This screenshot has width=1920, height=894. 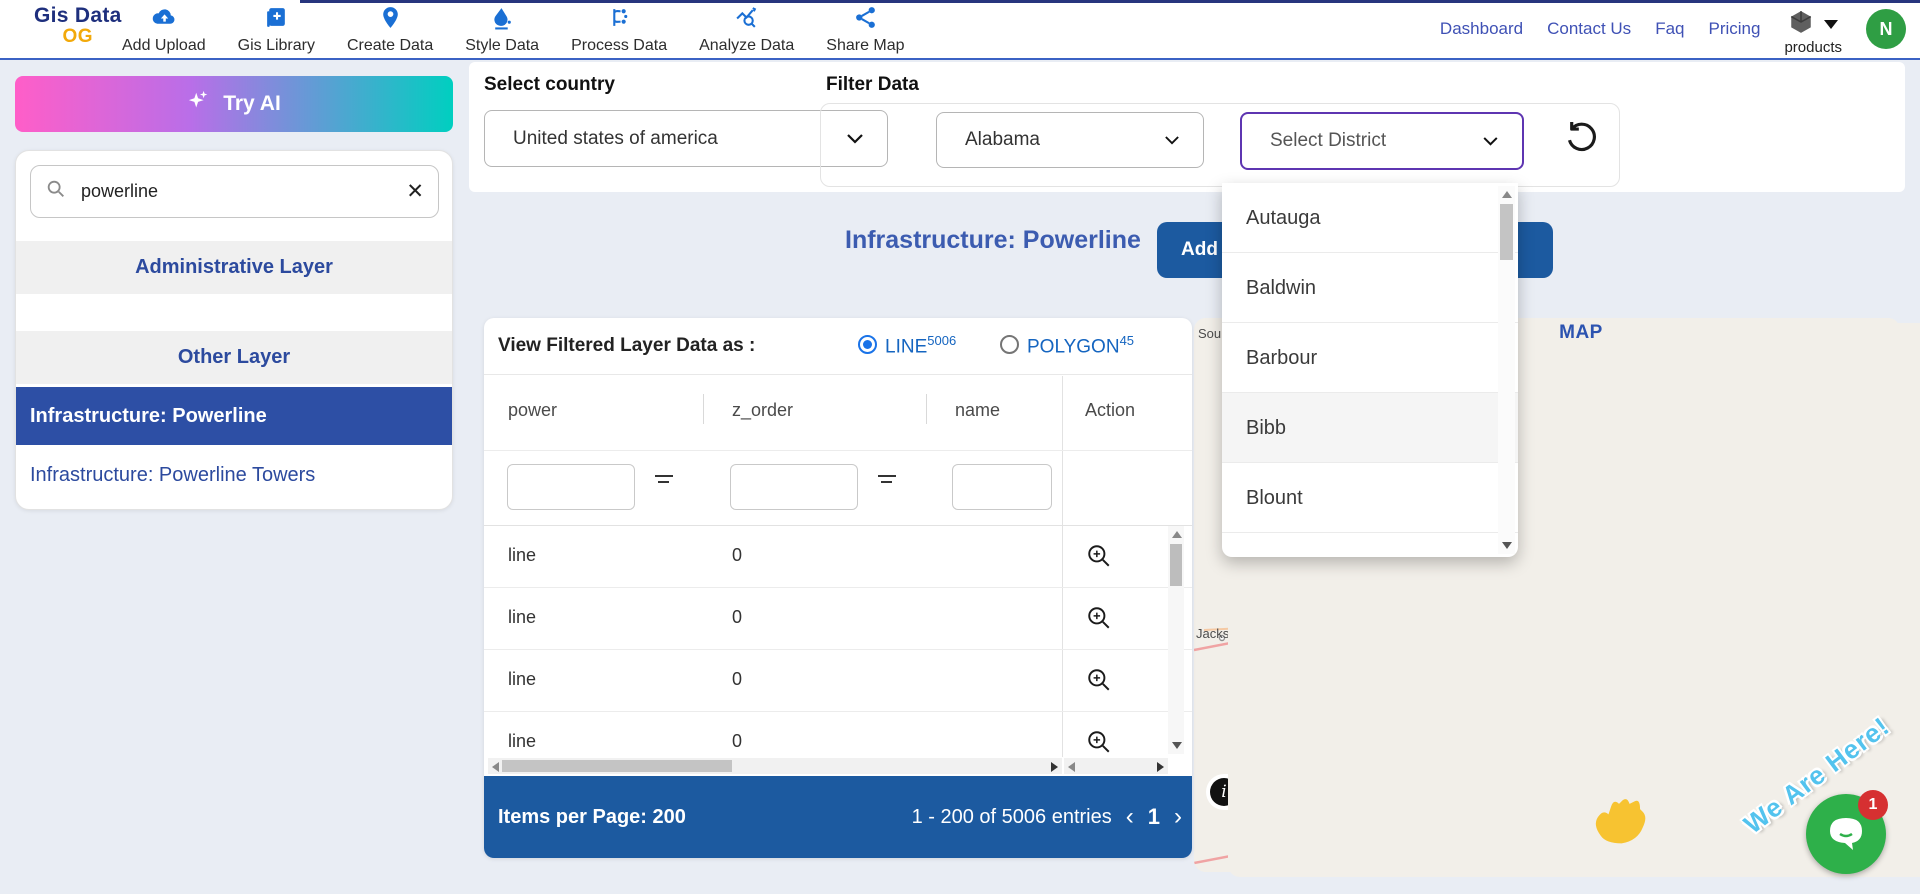 What do you see at coordinates (1067, 345) in the screenshot?
I see `radio-polygon: POLYGON45` at bounding box center [1067, 345].